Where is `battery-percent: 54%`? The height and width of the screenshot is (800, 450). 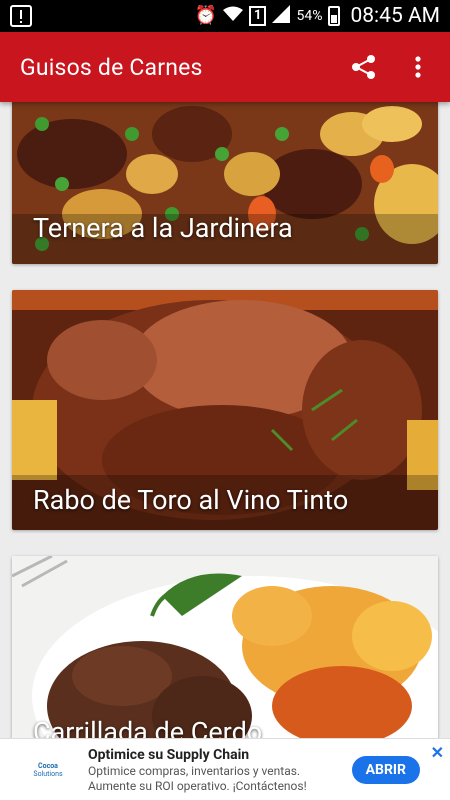 battery-percent: 54% is located at coordinates (309, 16).